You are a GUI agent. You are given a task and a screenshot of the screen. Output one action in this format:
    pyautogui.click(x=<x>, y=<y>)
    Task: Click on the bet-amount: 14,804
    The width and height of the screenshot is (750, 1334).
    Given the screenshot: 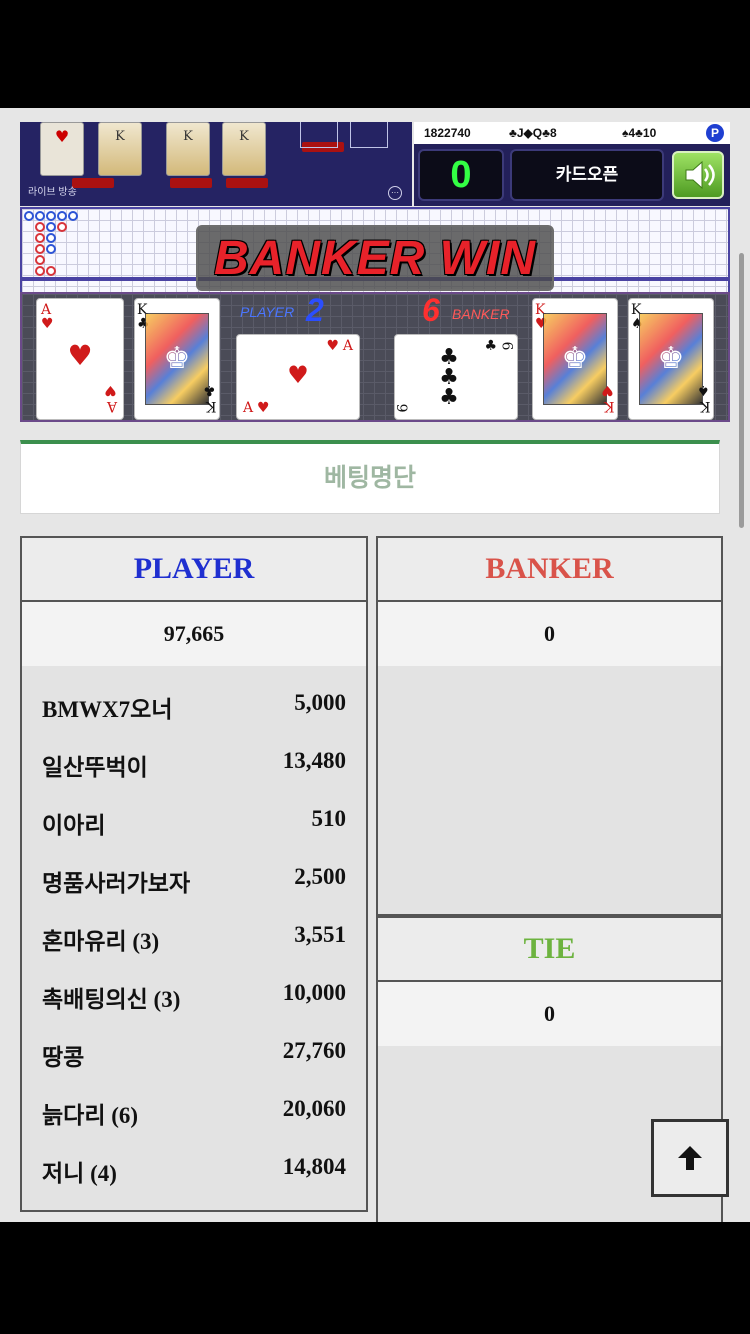 What is the action you would take?
    pyautogui.click(x=314, y=1166)
    